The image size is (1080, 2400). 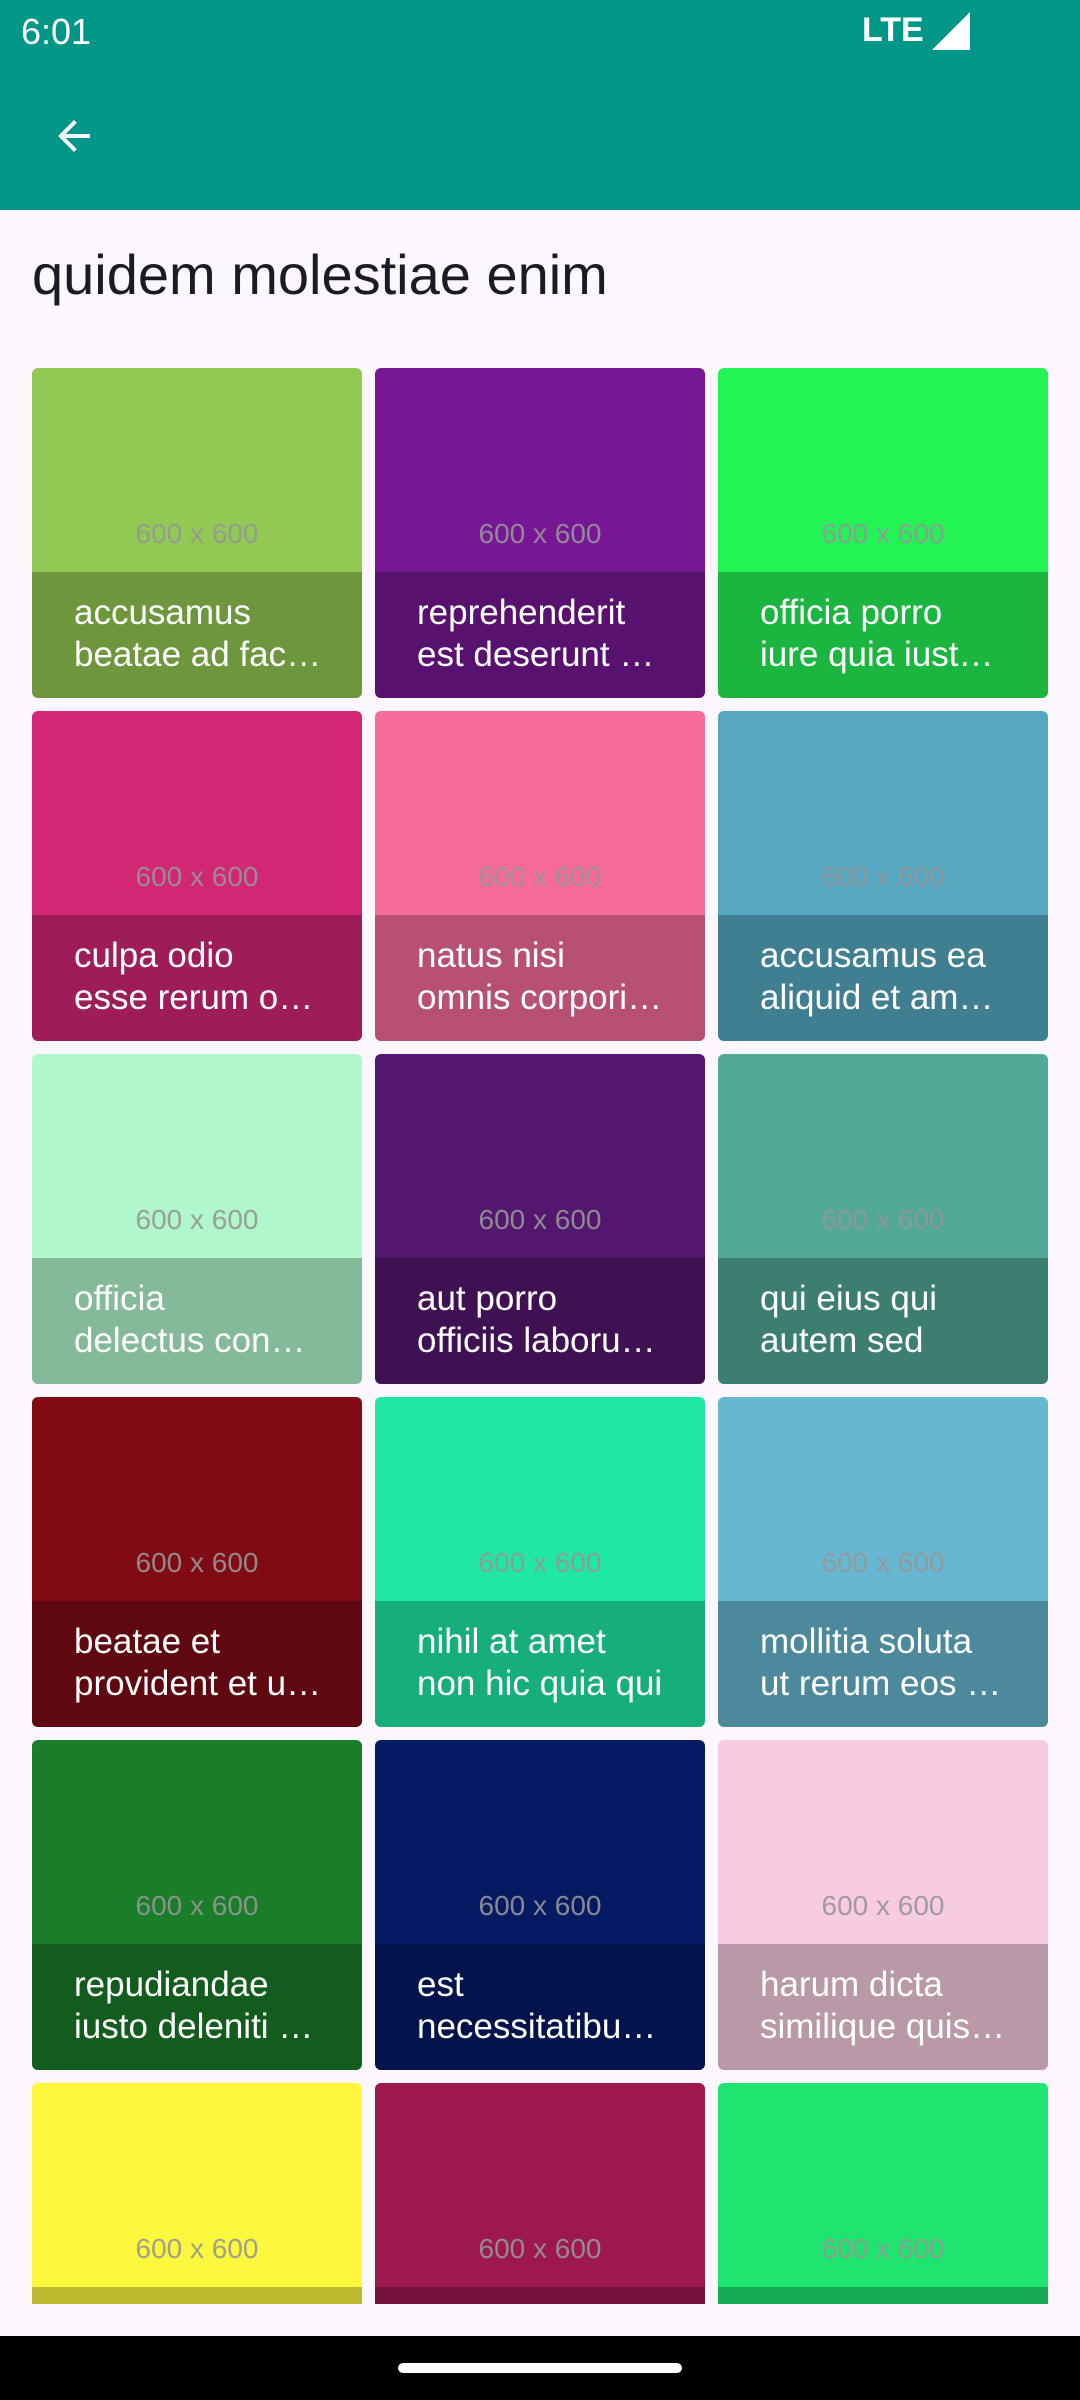 What do you see at coordinates (849, 1298) in the screenshot?
I see `photo-title-line1: qui eius qui` at bounding box center [849, 1298].